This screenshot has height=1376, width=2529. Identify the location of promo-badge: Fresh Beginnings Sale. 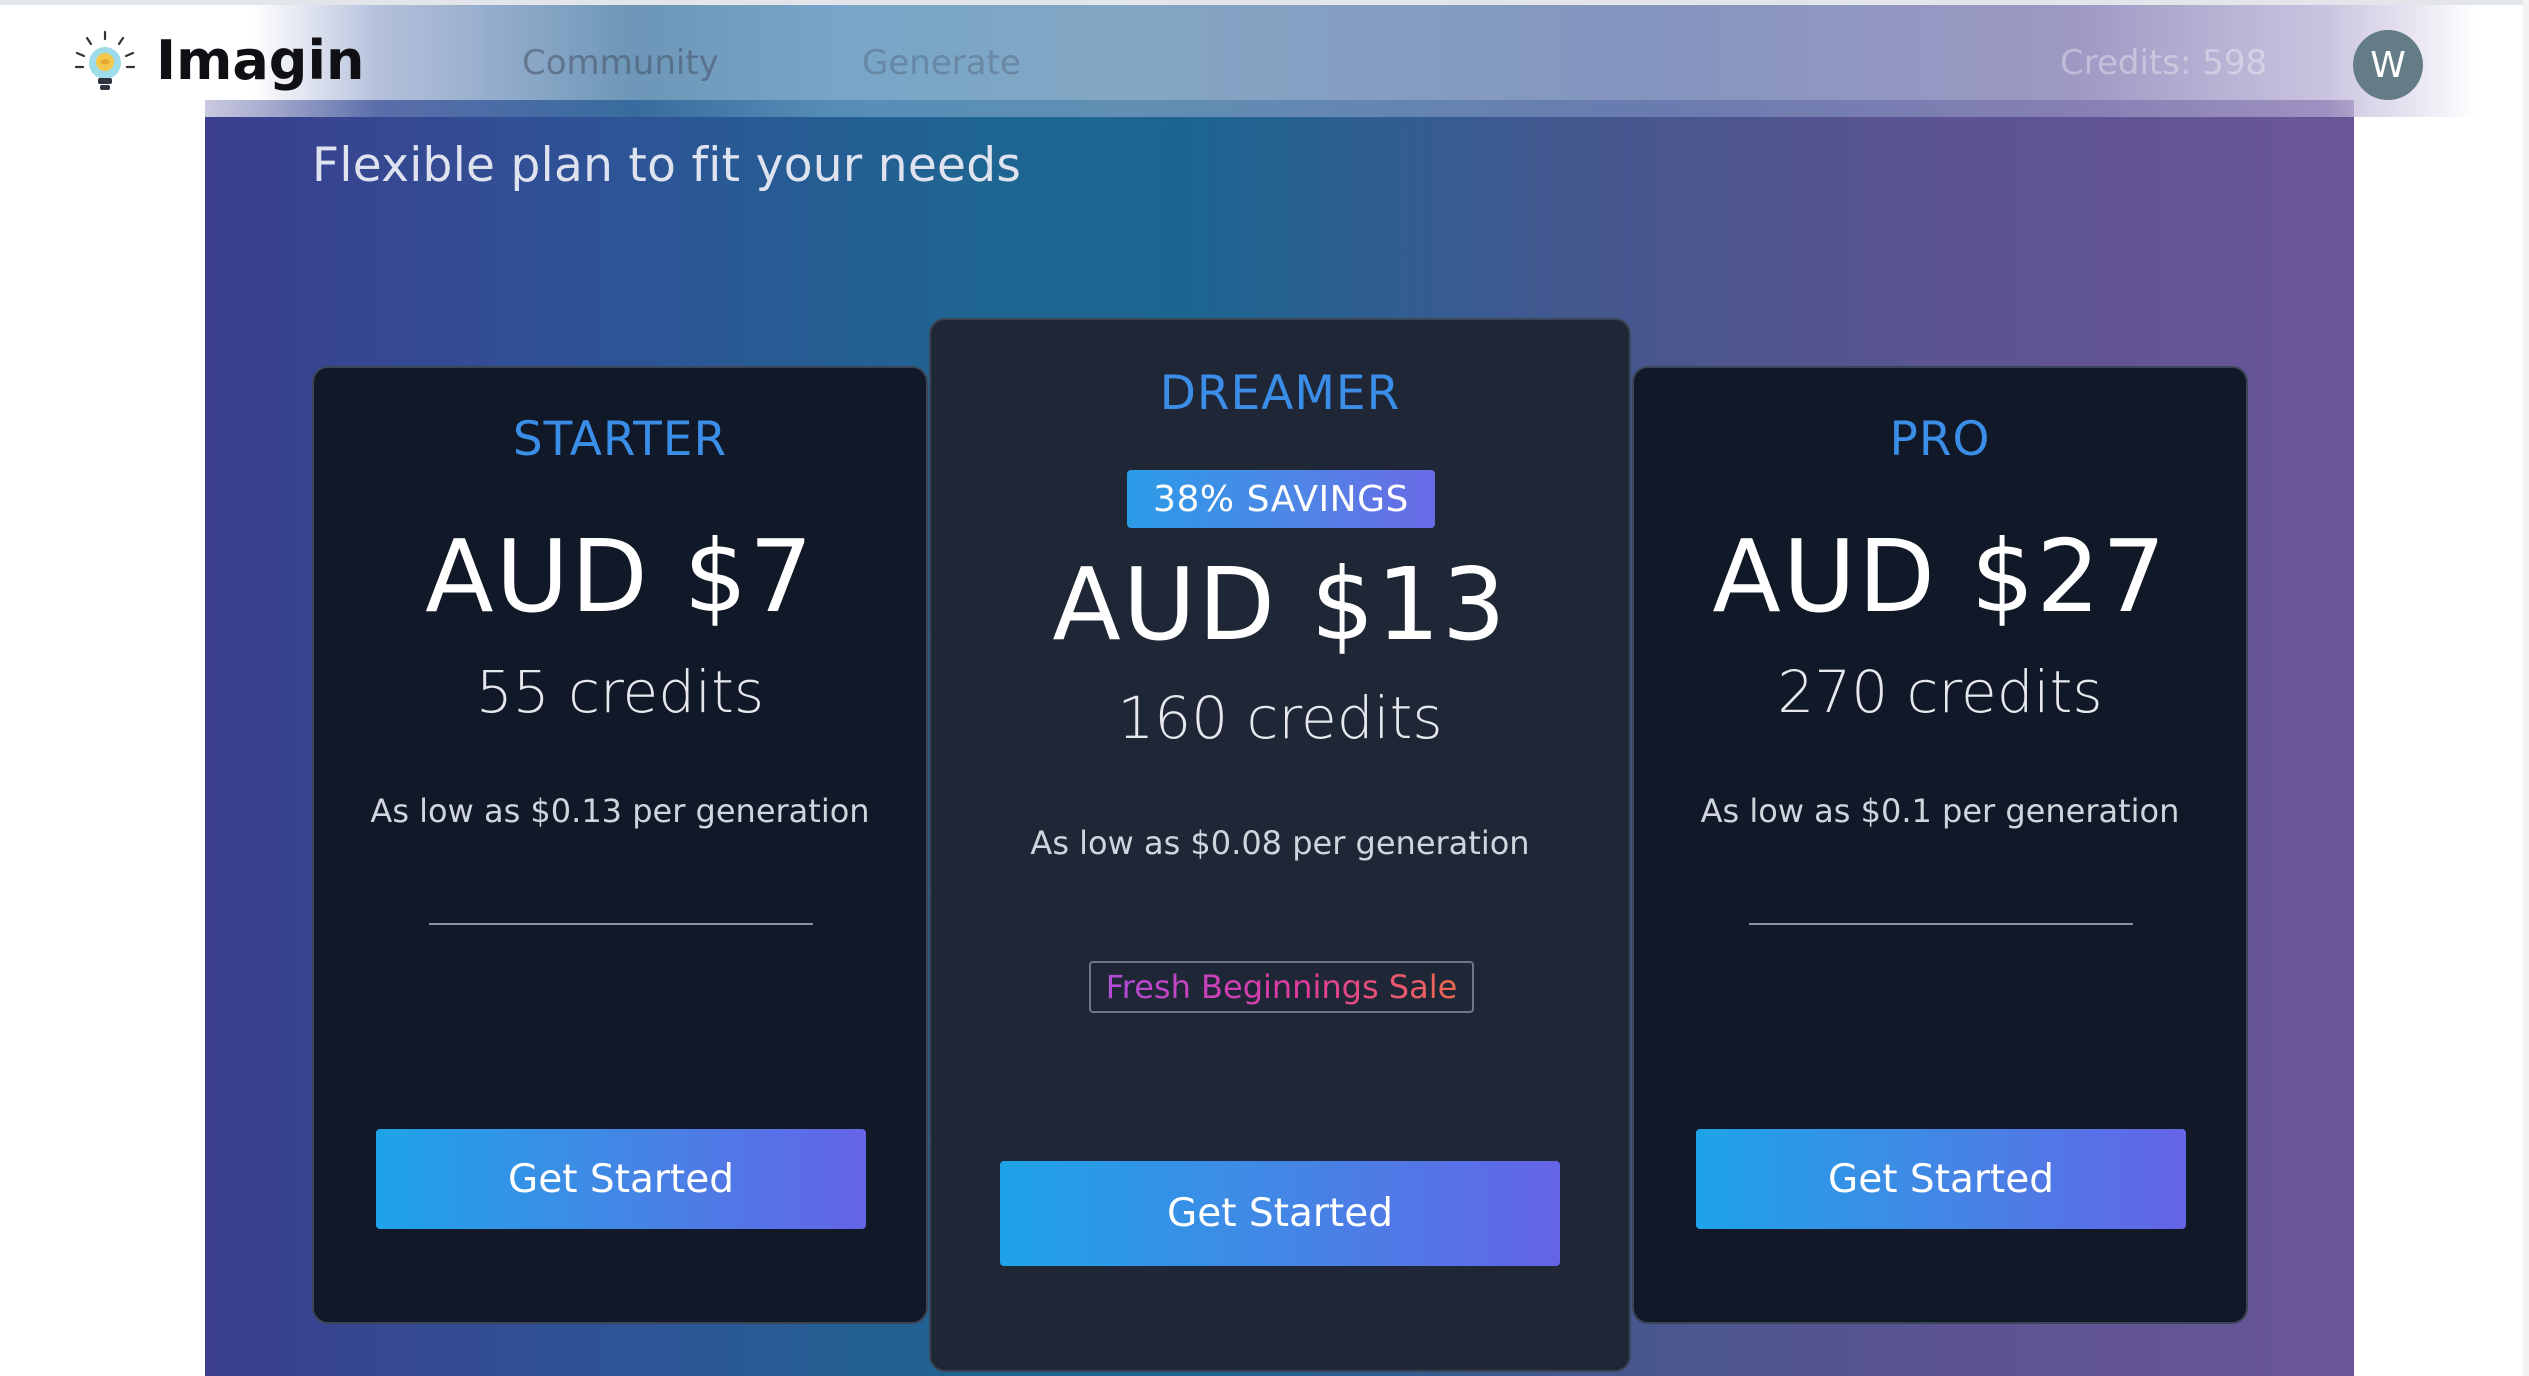
(1281, 987).